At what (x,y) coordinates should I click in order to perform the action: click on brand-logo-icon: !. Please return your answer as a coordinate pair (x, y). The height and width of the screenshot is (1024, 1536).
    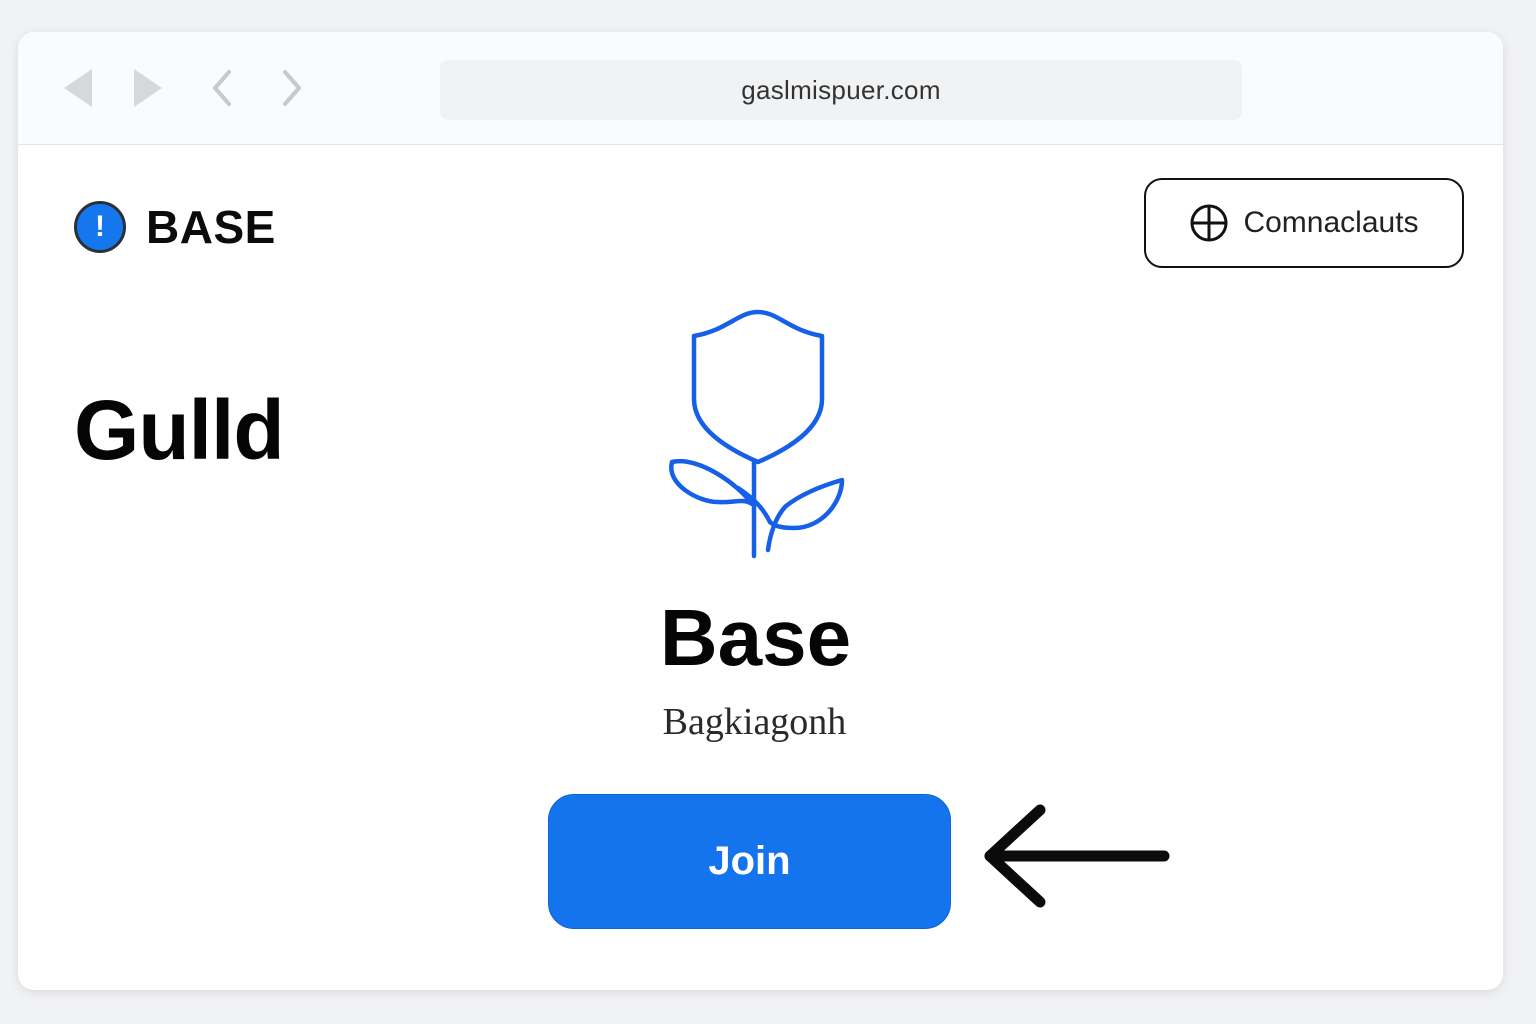
    Looking at the image, I should click on (100, 227).